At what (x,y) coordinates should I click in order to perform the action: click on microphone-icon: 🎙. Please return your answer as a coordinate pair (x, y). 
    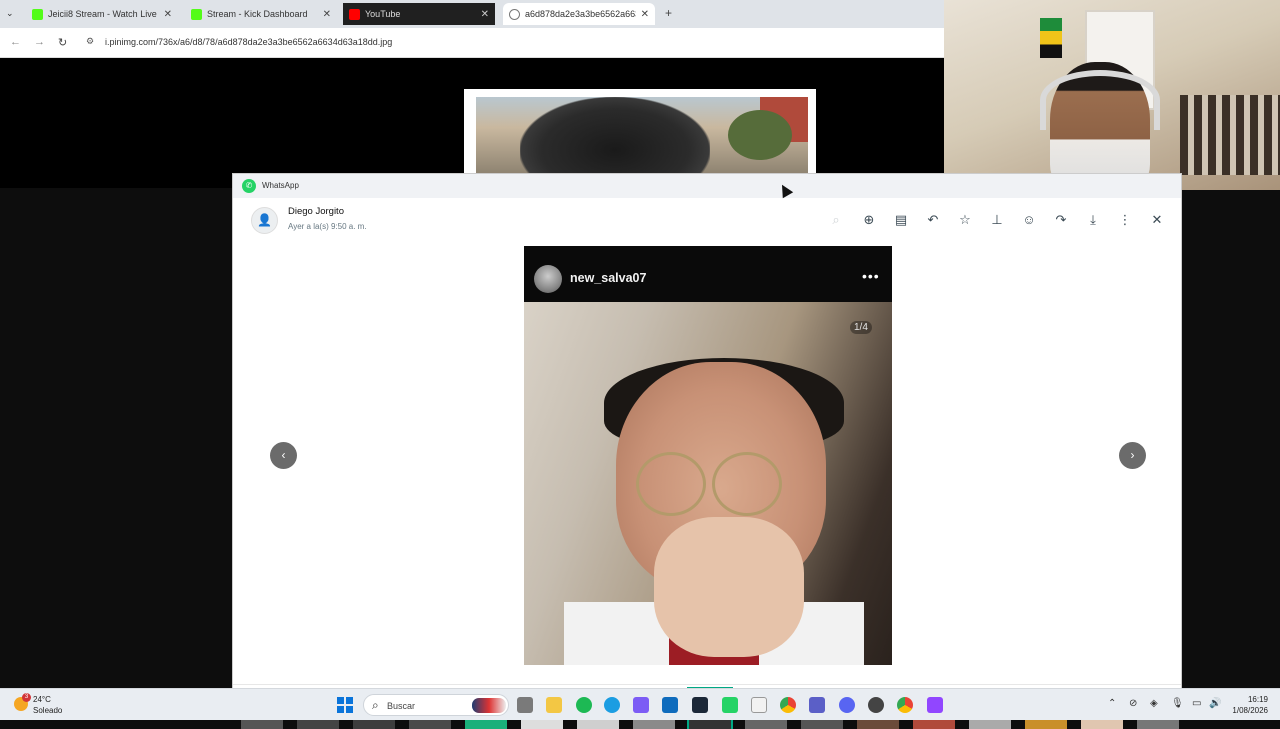
    Looking at the image, I should click on (1177, 703).